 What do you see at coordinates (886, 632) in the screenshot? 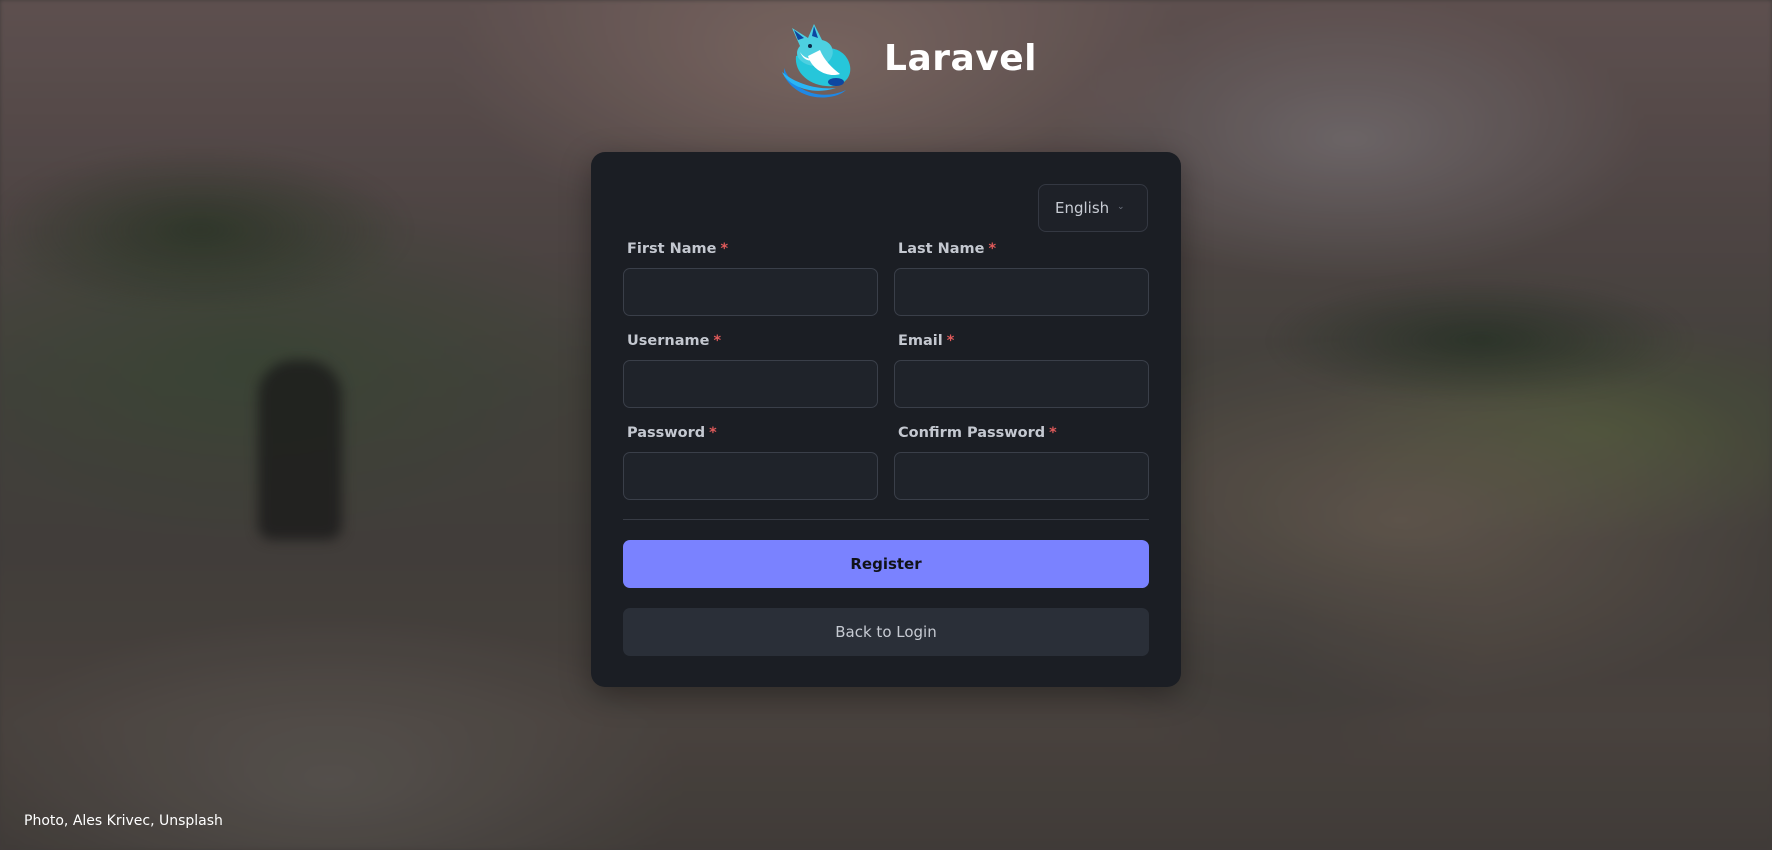
I see `back-to-login-button: Back to Login` at bounding box center [886, 632].